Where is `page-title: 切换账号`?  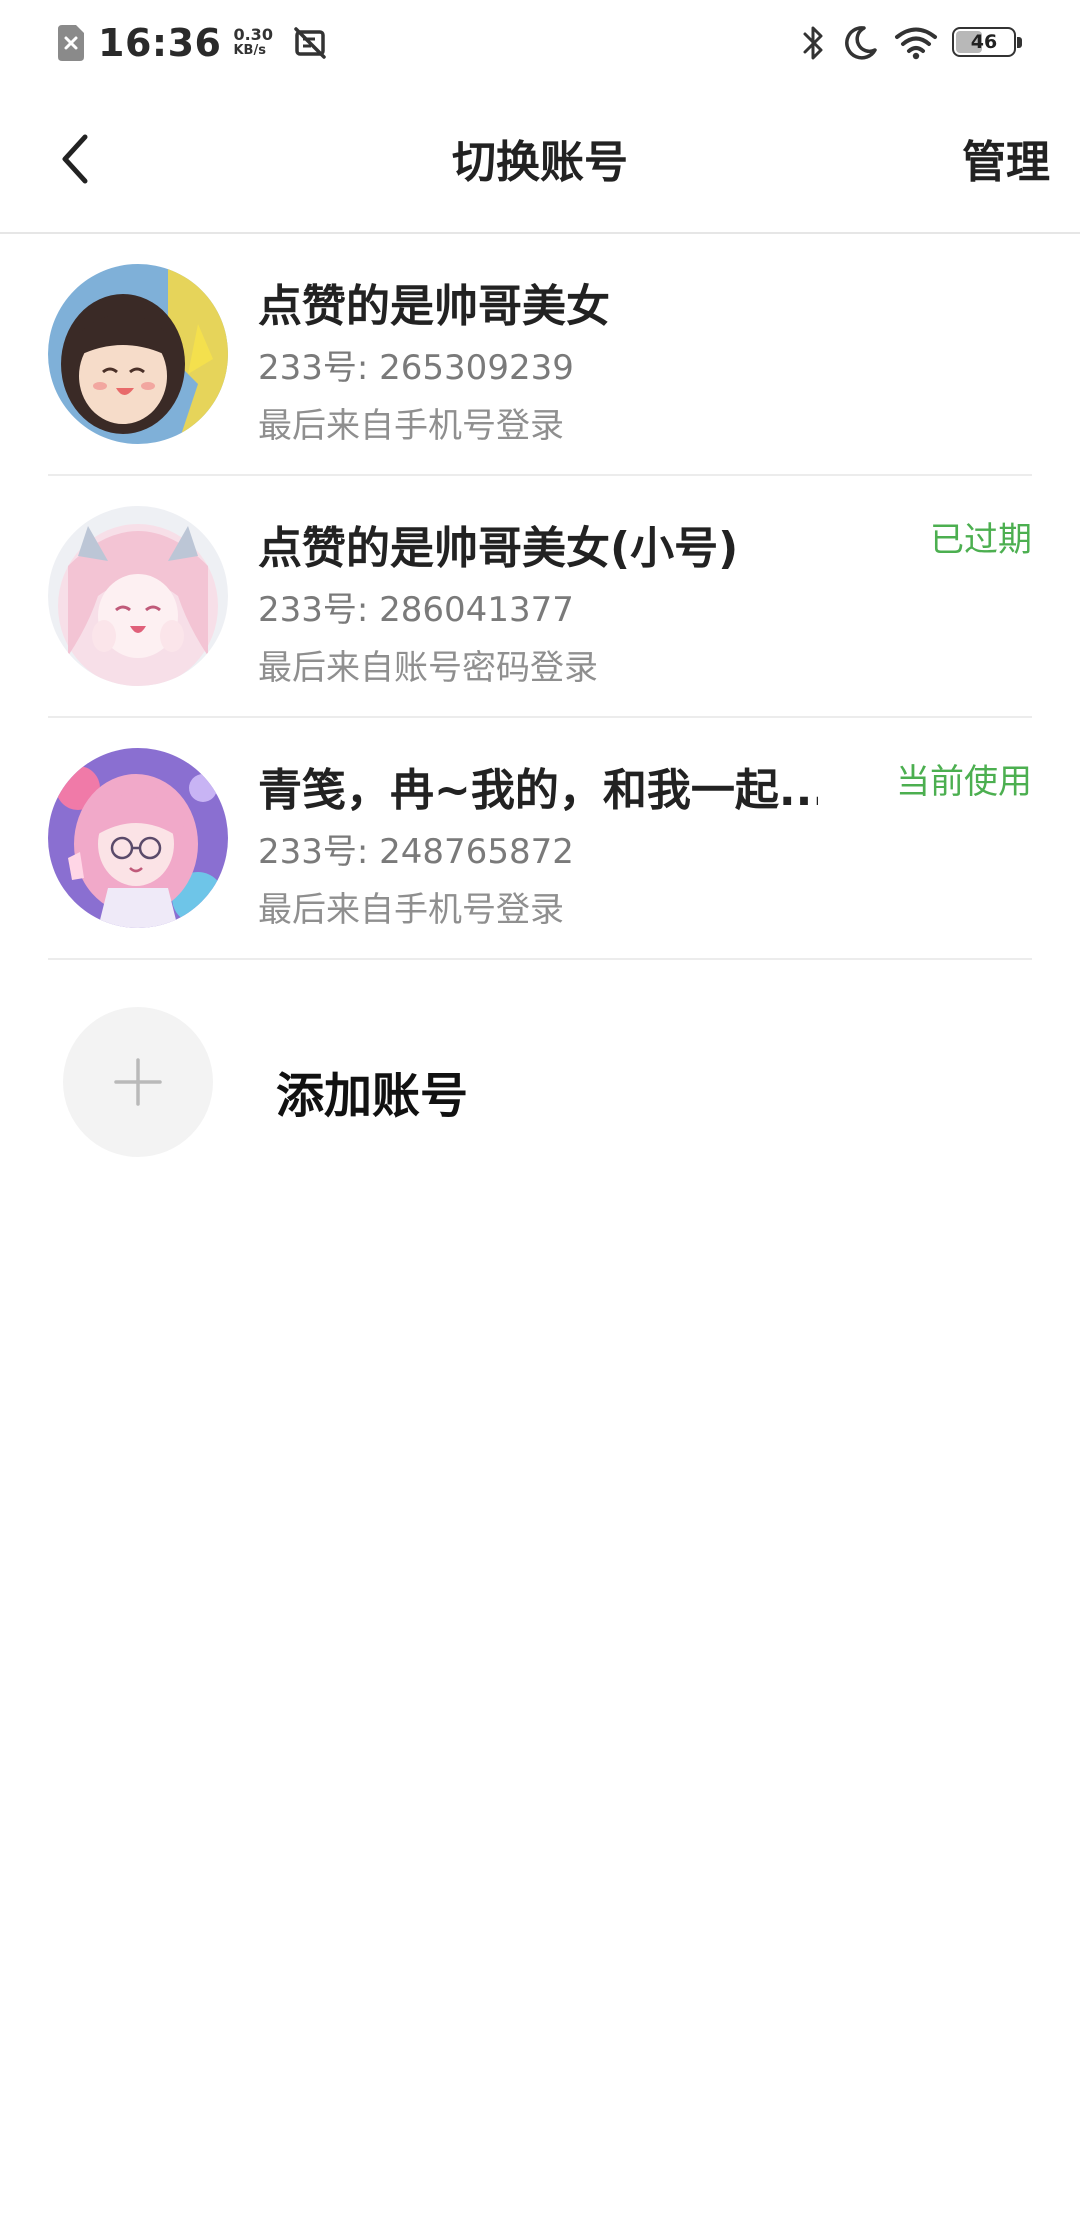 page-title: 切换账号 is located at coordinates (540, 162).